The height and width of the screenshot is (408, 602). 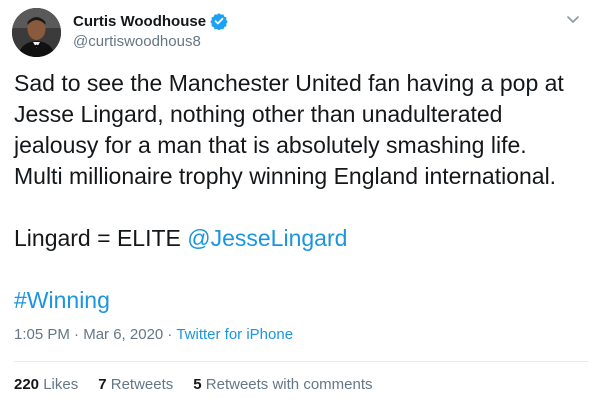 I want to click on author-handle: @curtiswoodhous8, so click(x=137, y=41).